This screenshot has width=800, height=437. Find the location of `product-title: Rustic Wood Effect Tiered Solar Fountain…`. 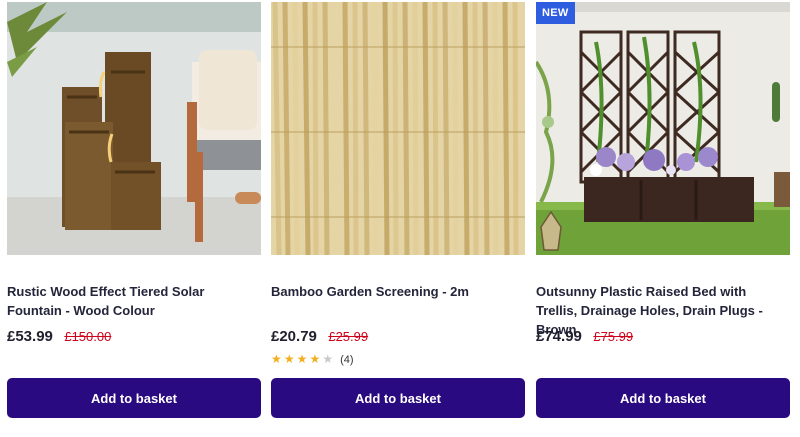

product-title: Rustic Wood Effect Tiered Solar Fountain… is located at coordinates (132, 301).